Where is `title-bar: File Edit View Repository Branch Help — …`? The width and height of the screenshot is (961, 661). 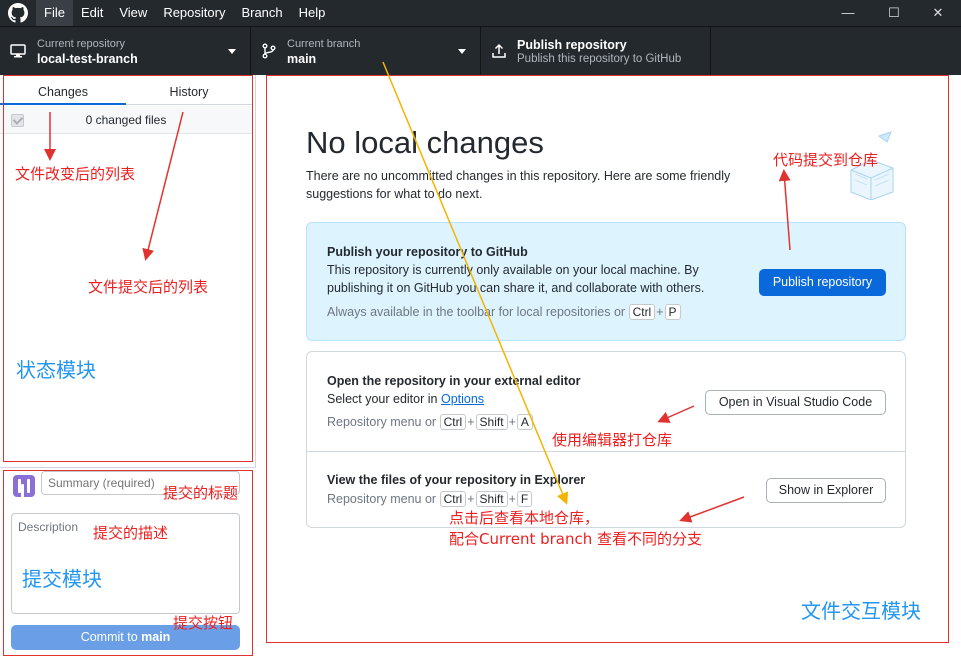
title-bar: File Edit View Repository Branch Help — … is located at coordinates (480, 13).